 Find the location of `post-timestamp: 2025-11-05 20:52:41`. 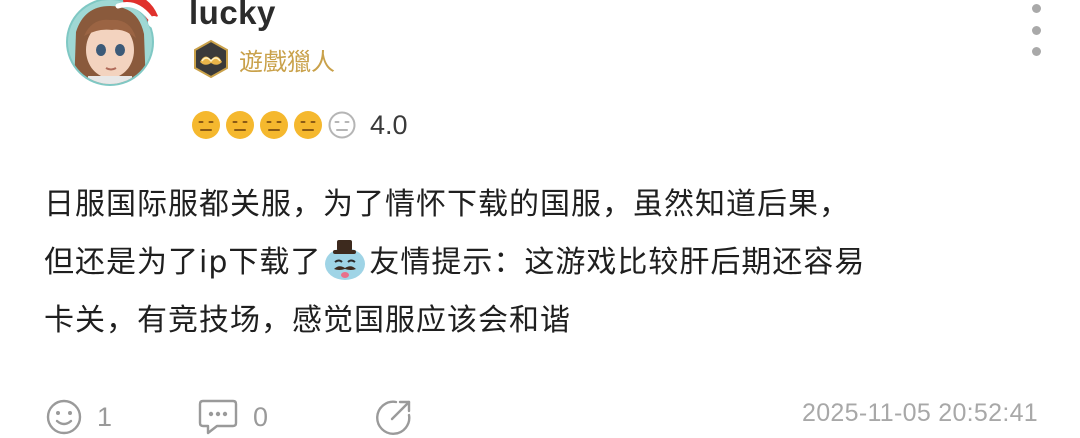

post-timestamp: 2025-11-05 20:52:41 is located at coordinates (920, 413).